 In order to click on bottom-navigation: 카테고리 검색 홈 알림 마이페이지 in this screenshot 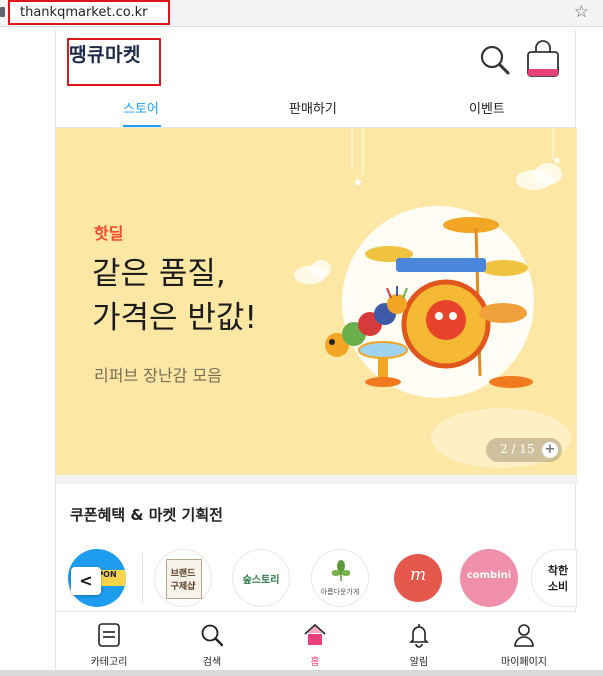, I will do `click(316, 643)`.